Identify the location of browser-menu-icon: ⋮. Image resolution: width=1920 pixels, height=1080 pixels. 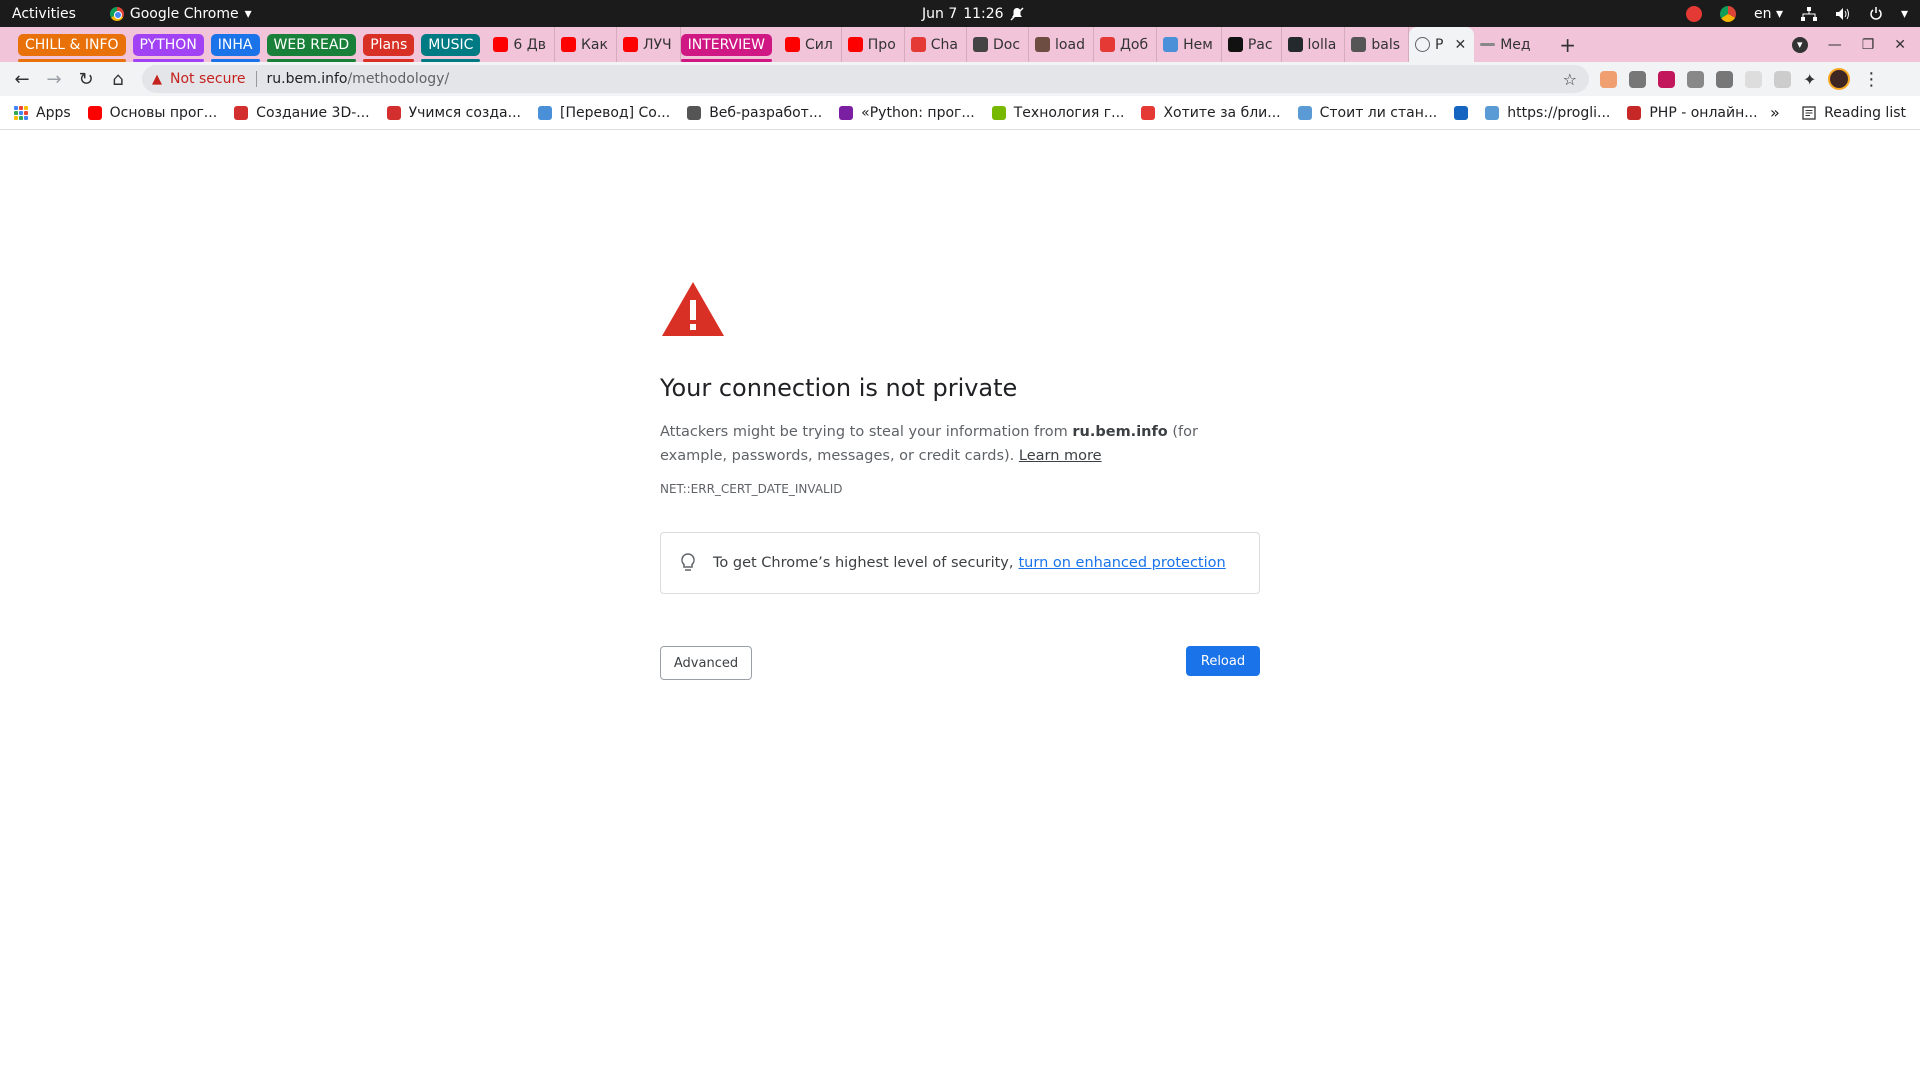
(1871, 79).